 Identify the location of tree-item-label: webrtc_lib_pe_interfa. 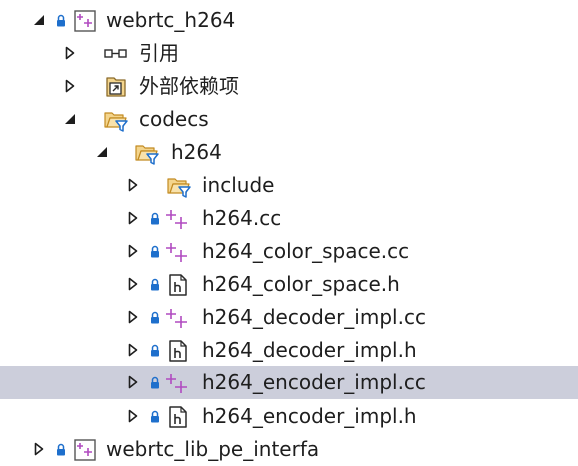
(213, 449).